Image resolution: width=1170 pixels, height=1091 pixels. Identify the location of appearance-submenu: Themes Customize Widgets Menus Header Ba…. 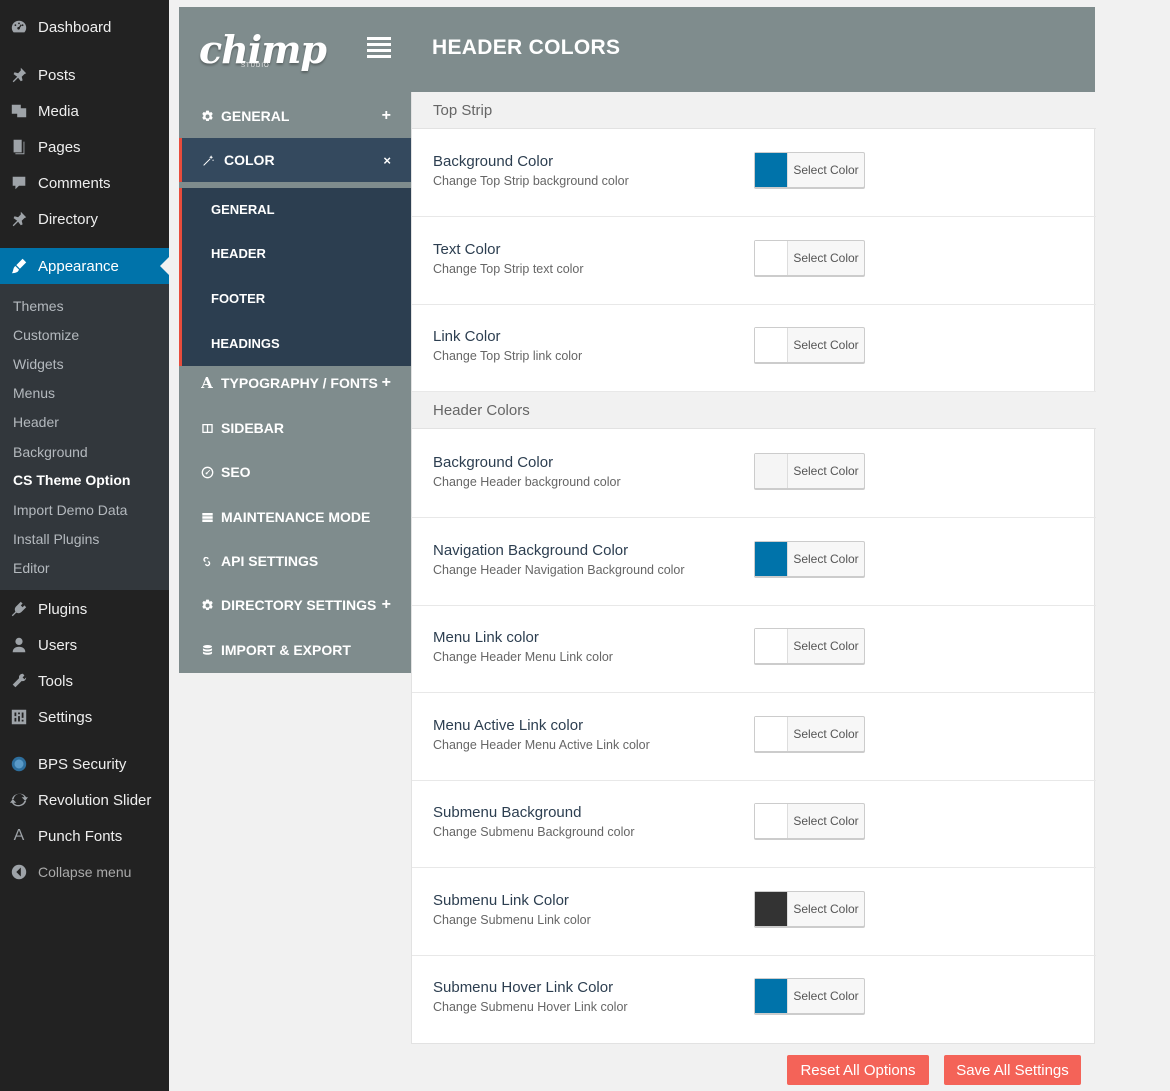
(84, 437).